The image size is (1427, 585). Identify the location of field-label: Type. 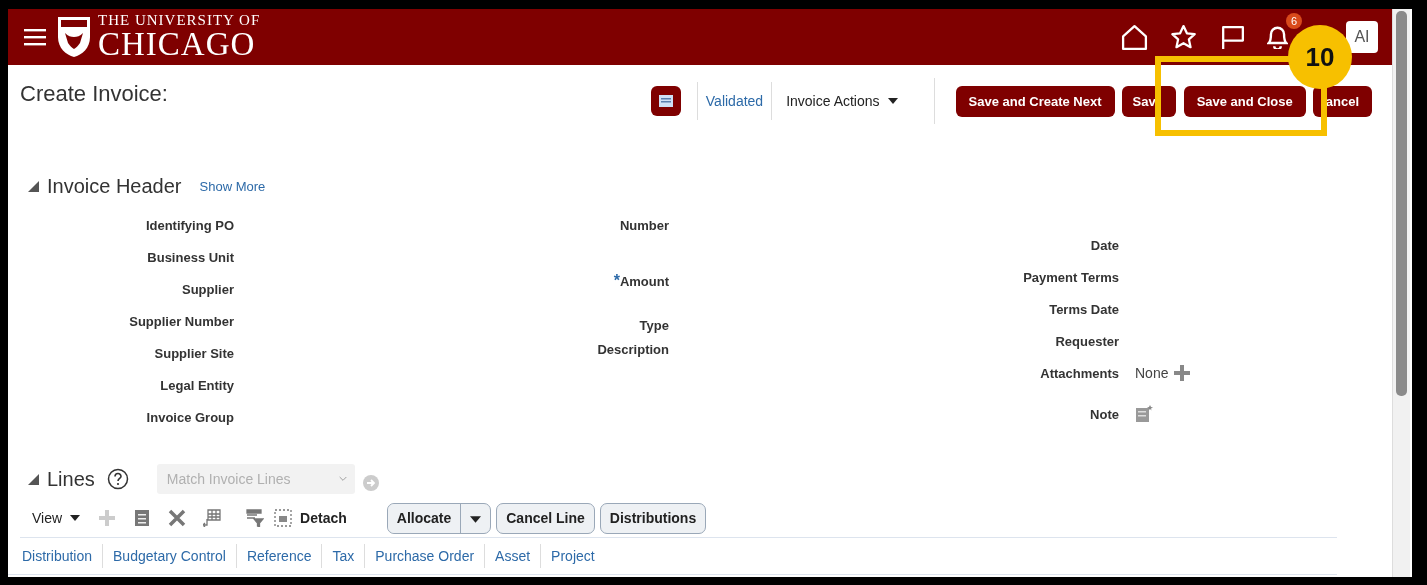
(653, 325).